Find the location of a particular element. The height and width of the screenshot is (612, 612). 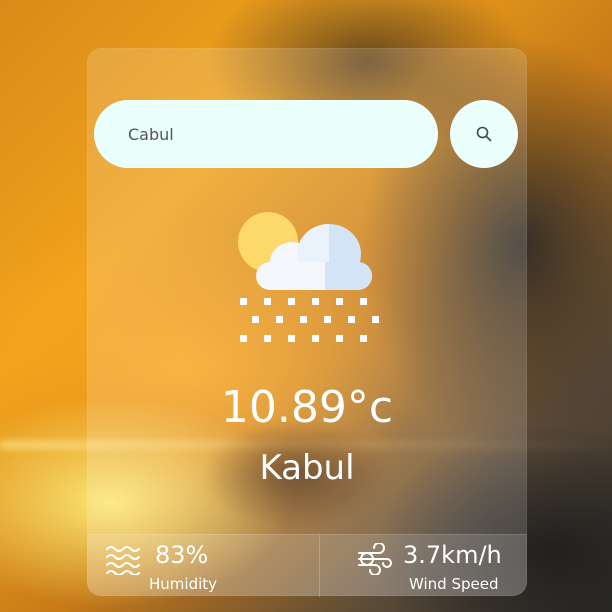

wind-value: 3.7km/h is located at coordinates (452, 555).